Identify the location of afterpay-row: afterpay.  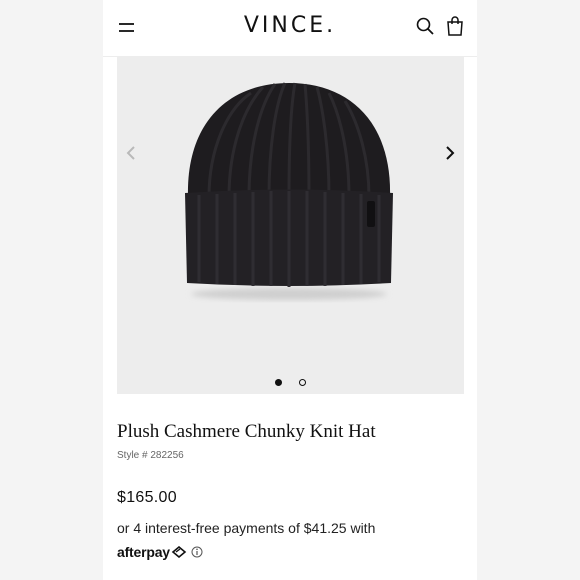
(160, 553).